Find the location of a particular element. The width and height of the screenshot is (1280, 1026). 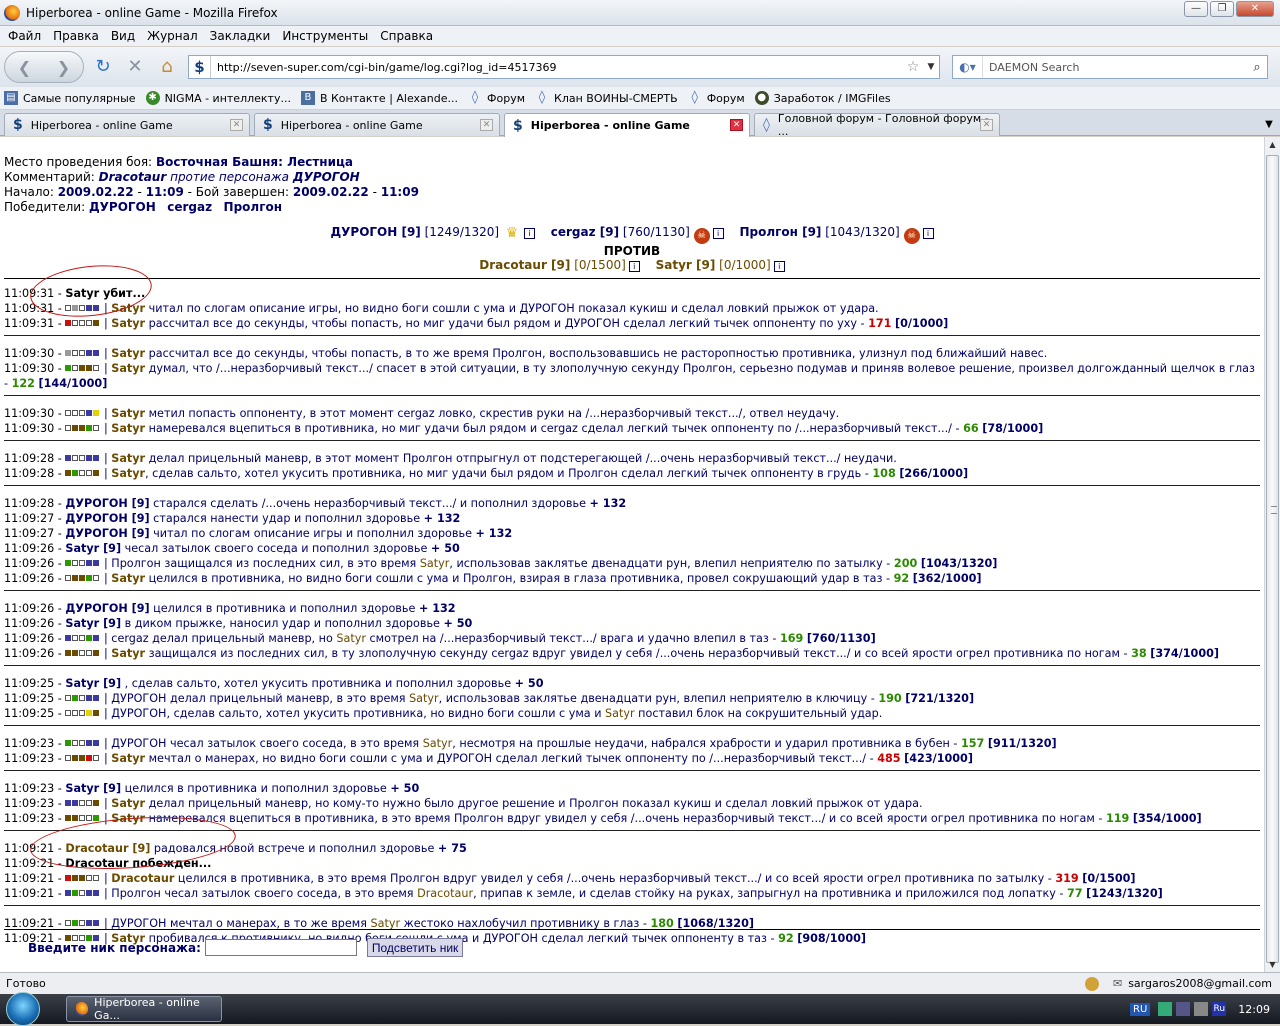

menu-bookmarks: Закладки is located at coordinates (240, 36).